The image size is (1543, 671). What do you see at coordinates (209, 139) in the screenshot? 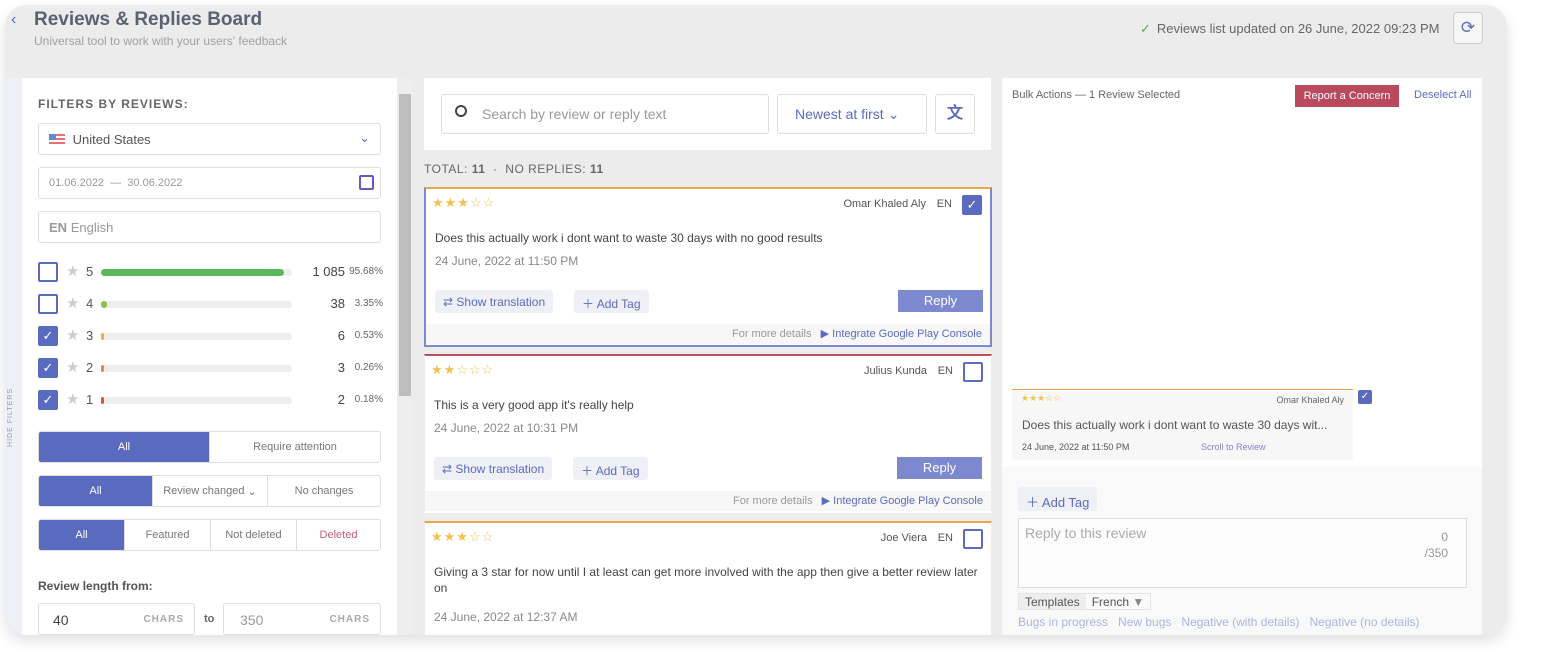
I see `country-select: United States ⌄` at bounding box center [209, 139].